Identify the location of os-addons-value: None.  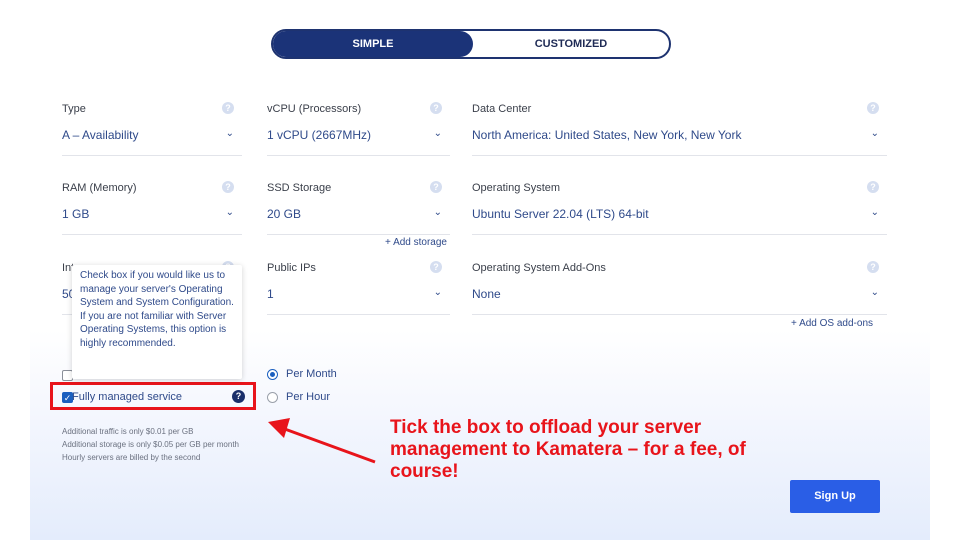
(486, 294).